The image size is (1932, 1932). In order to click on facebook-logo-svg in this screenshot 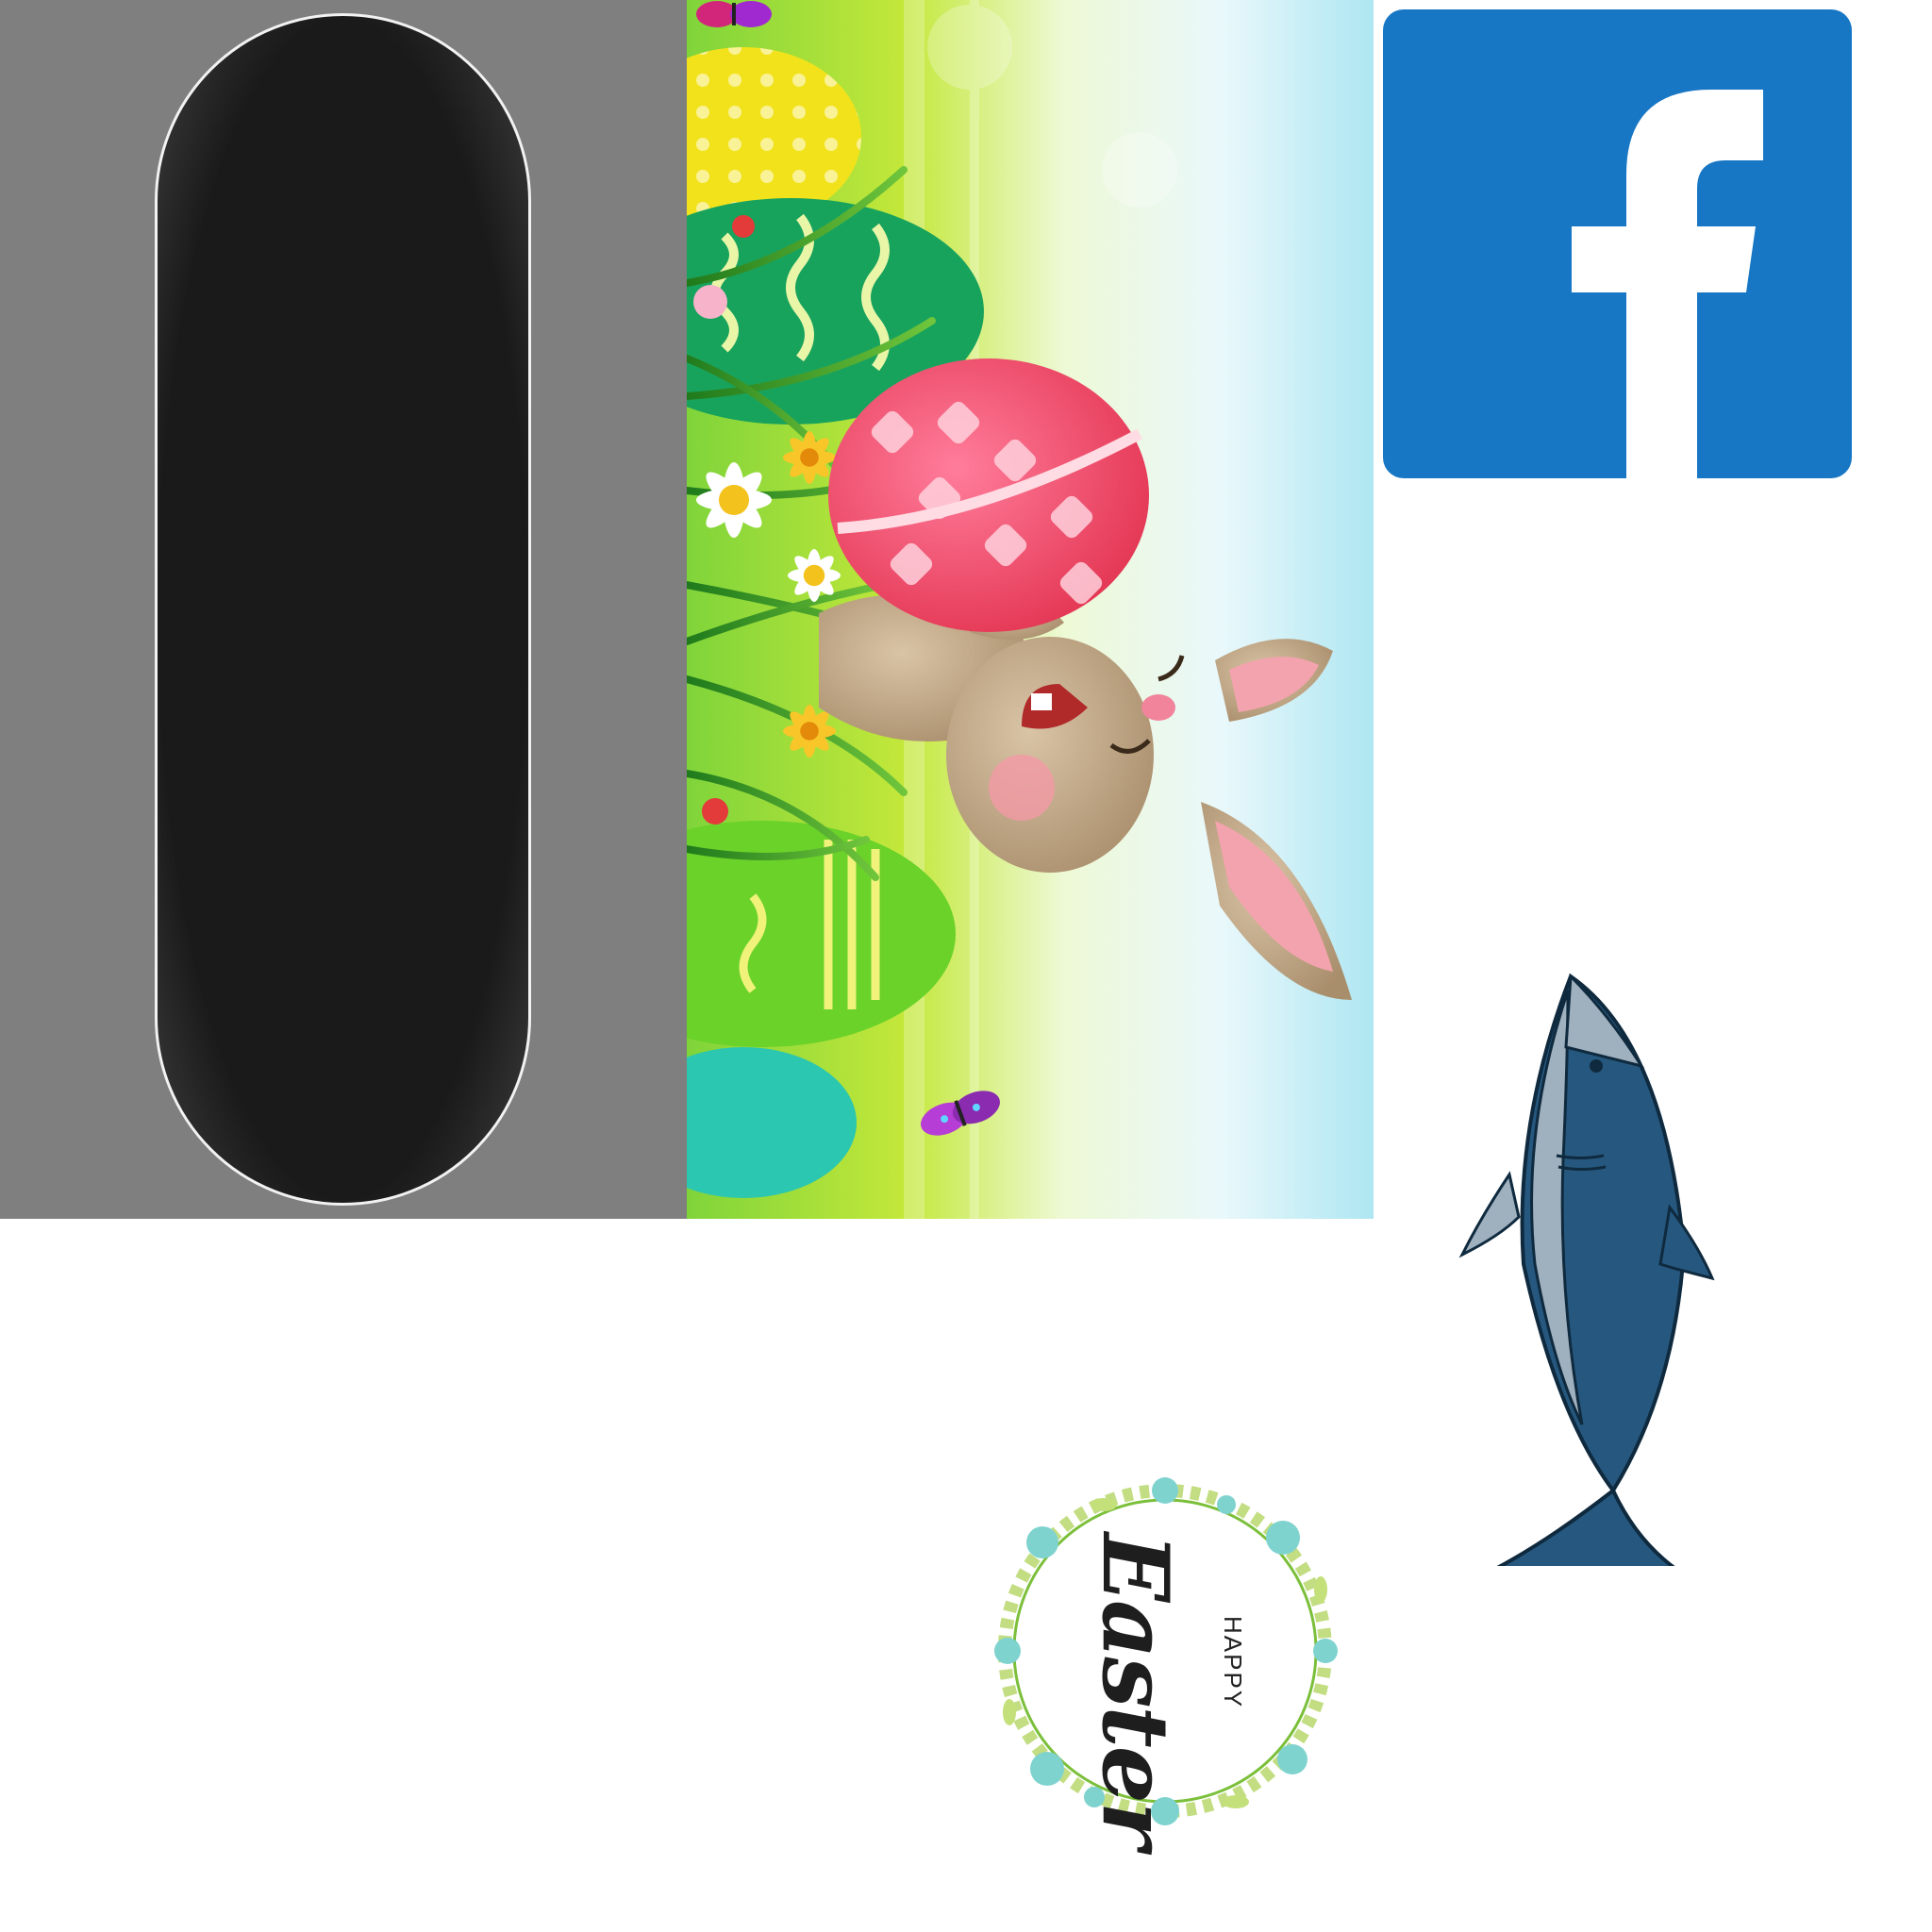, I will do `click(1618, 244)`.